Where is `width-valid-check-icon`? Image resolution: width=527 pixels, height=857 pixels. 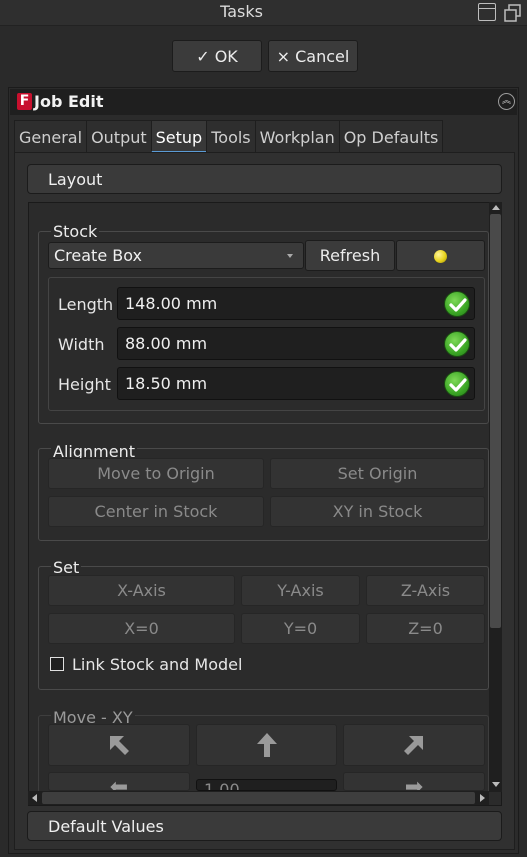
width-valid-check-icon is located at coordinates (457, 344).